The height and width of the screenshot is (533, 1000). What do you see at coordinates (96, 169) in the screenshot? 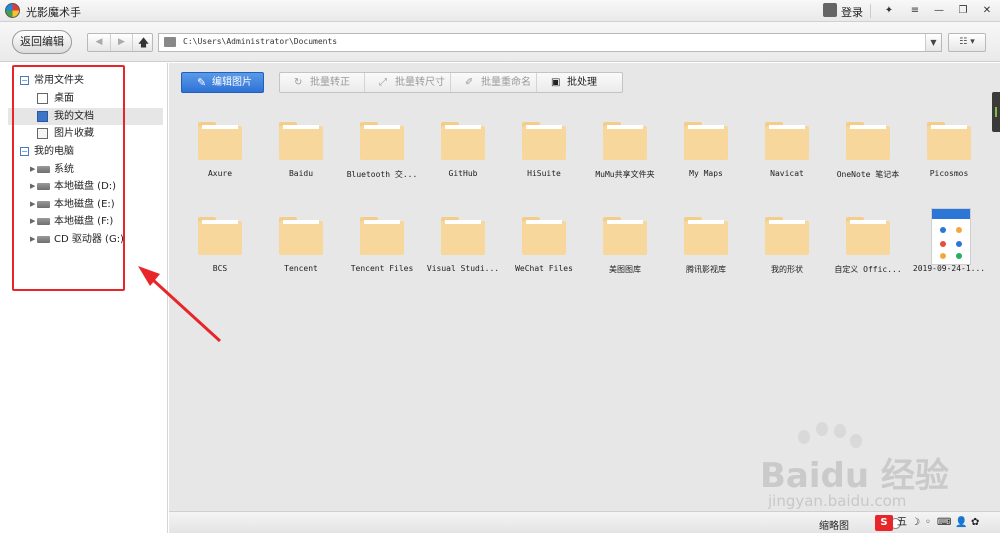
I see `tree-item-drive-system: ▶ 系统` at bounding box center [96, 169].